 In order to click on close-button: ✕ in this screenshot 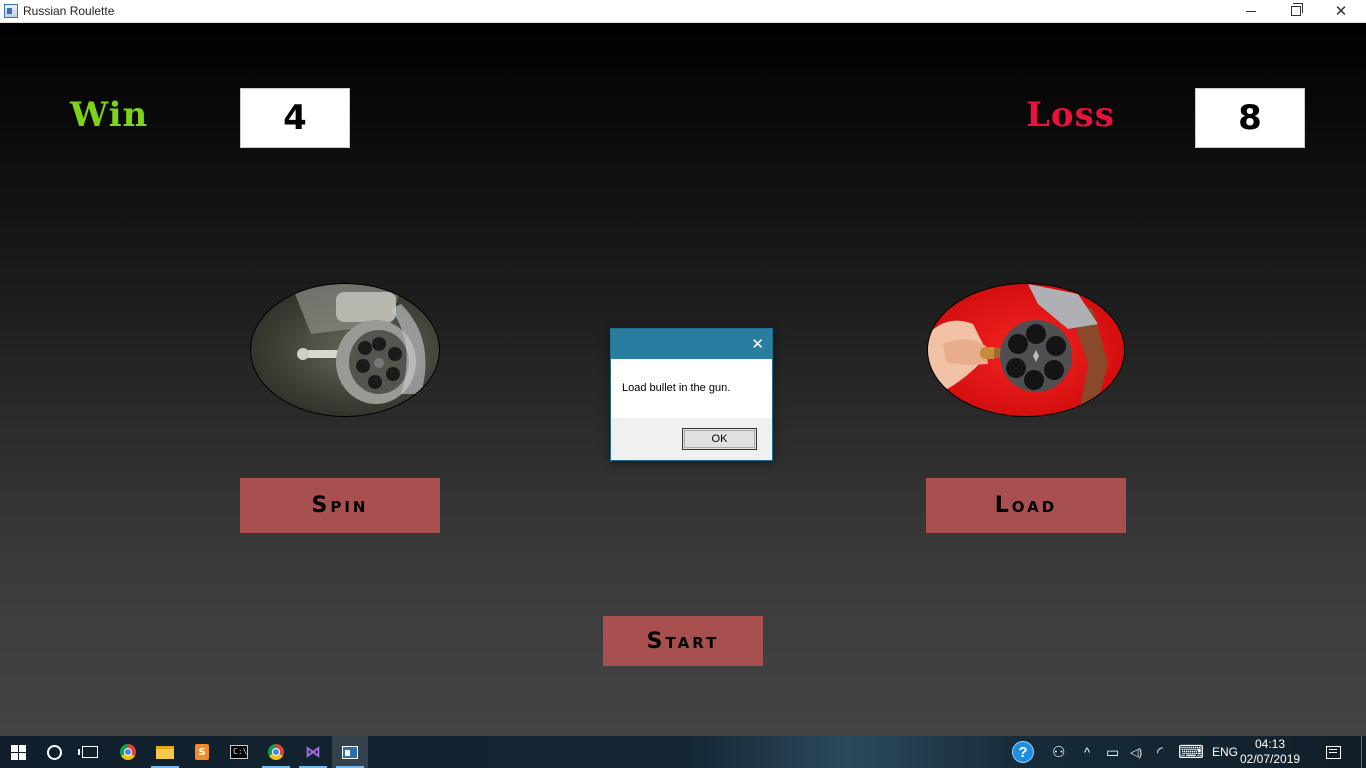, I will do `click(1341, 11)`.